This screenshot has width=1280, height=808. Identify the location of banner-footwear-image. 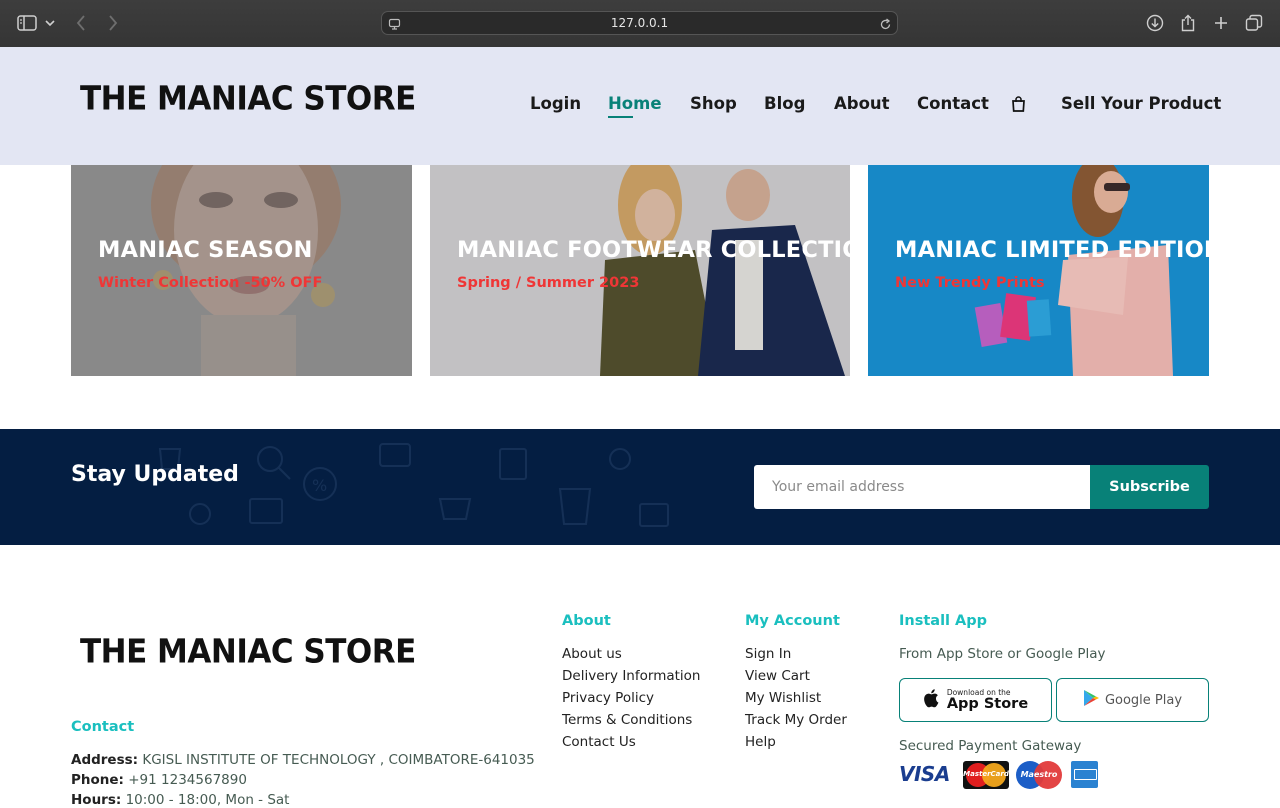
(640, 270).